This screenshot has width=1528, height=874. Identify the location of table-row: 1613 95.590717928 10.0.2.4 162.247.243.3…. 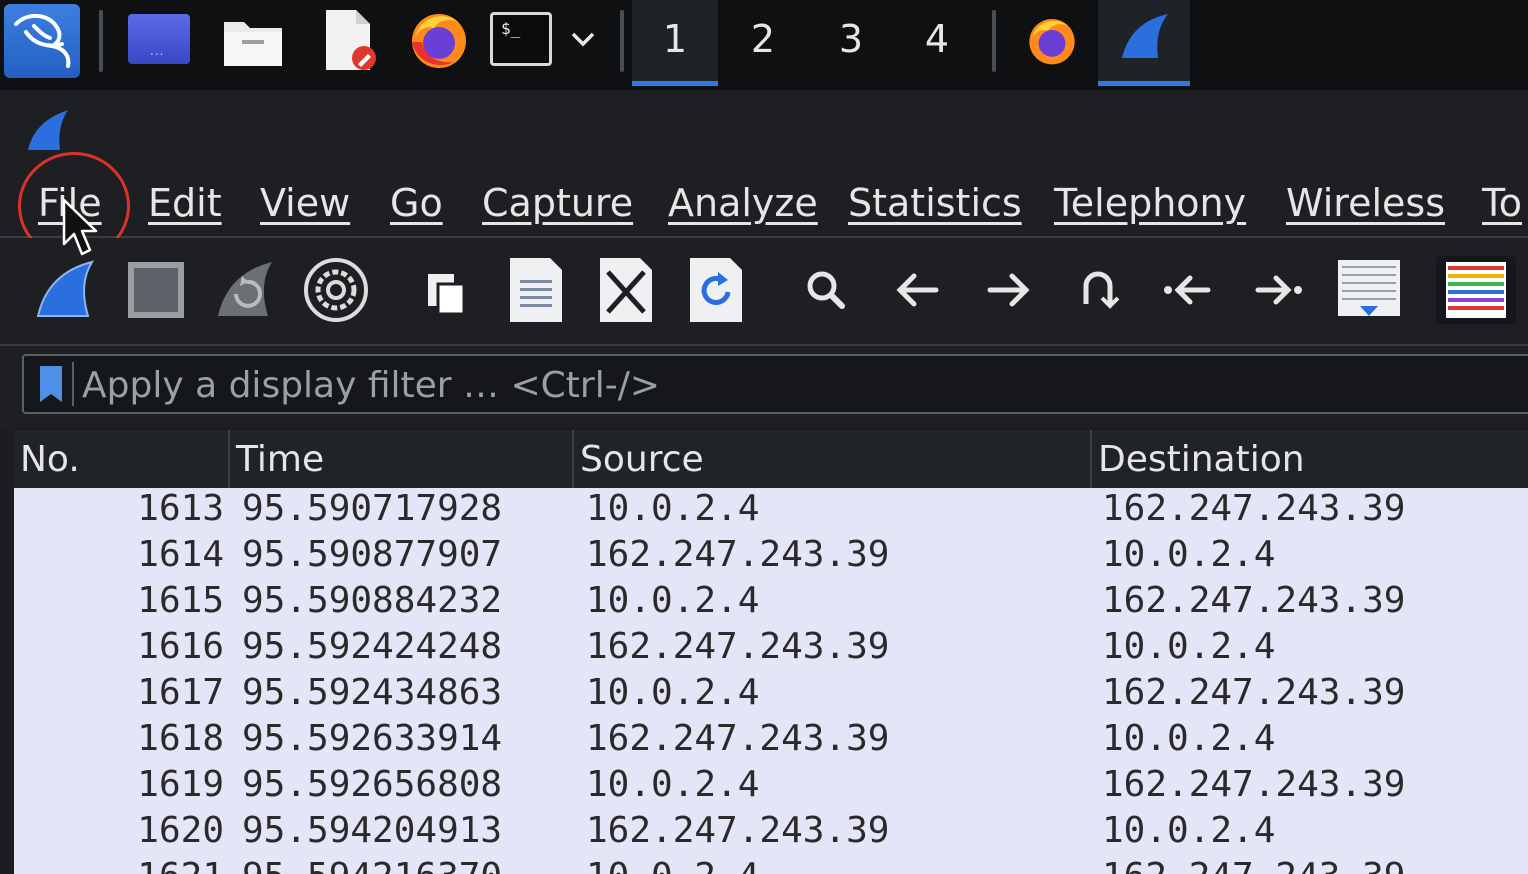
(771, 509).